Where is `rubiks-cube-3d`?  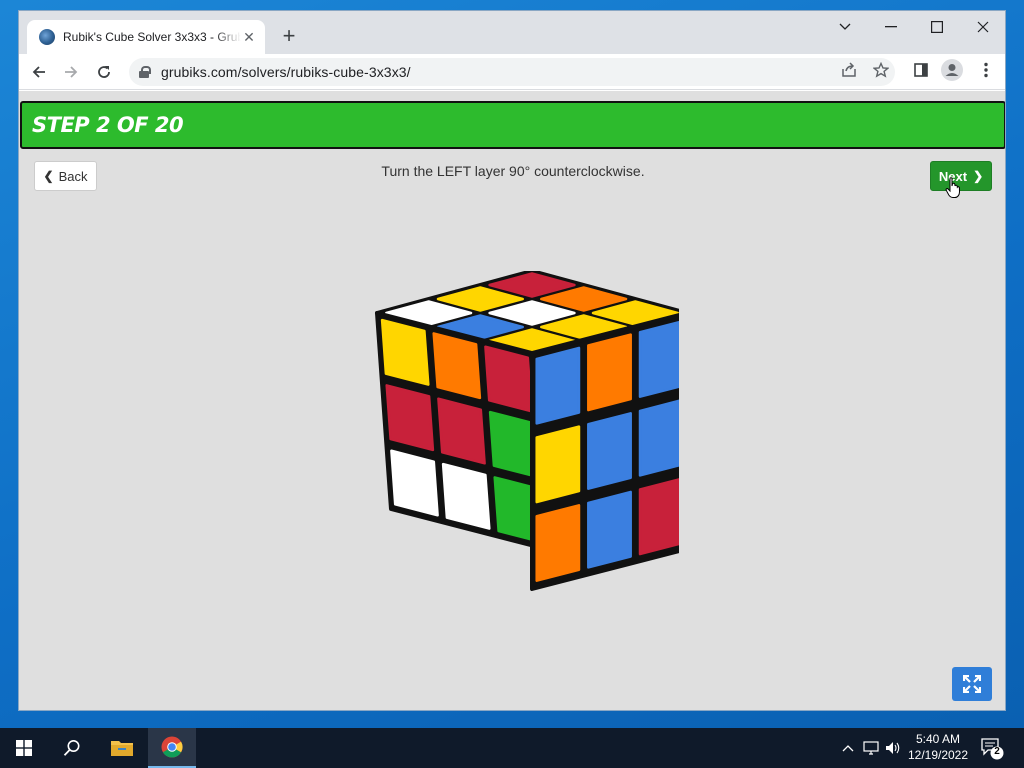
rubiks-cube-3d is located at coordinates (514, 436).